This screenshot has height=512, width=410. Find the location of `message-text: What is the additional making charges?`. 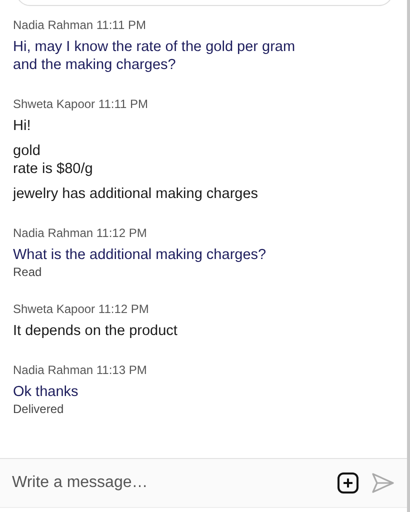

message-text: What is the additional making charges? is located at coordinates (140, 255).